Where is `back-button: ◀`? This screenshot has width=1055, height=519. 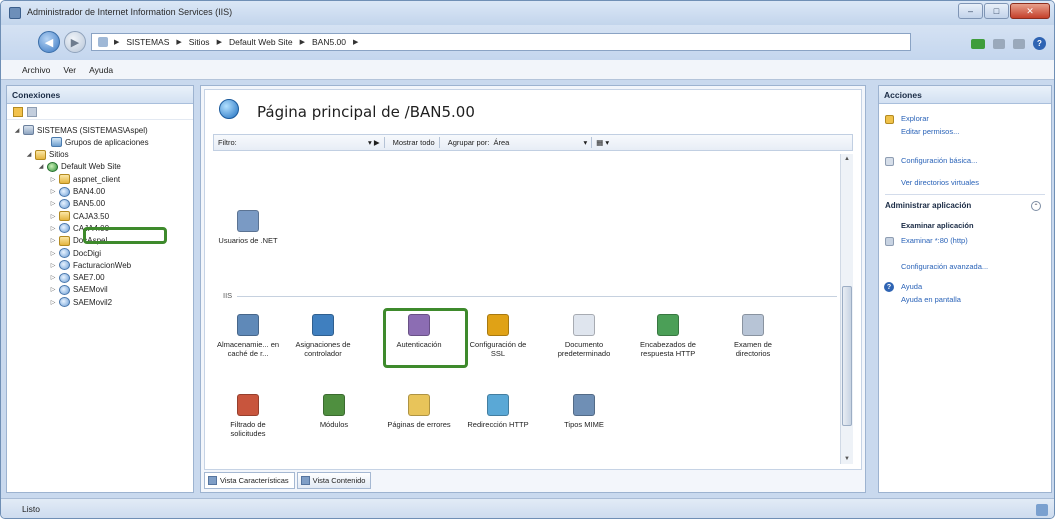
back-button: ◀ is located at coordinates (49, 42).